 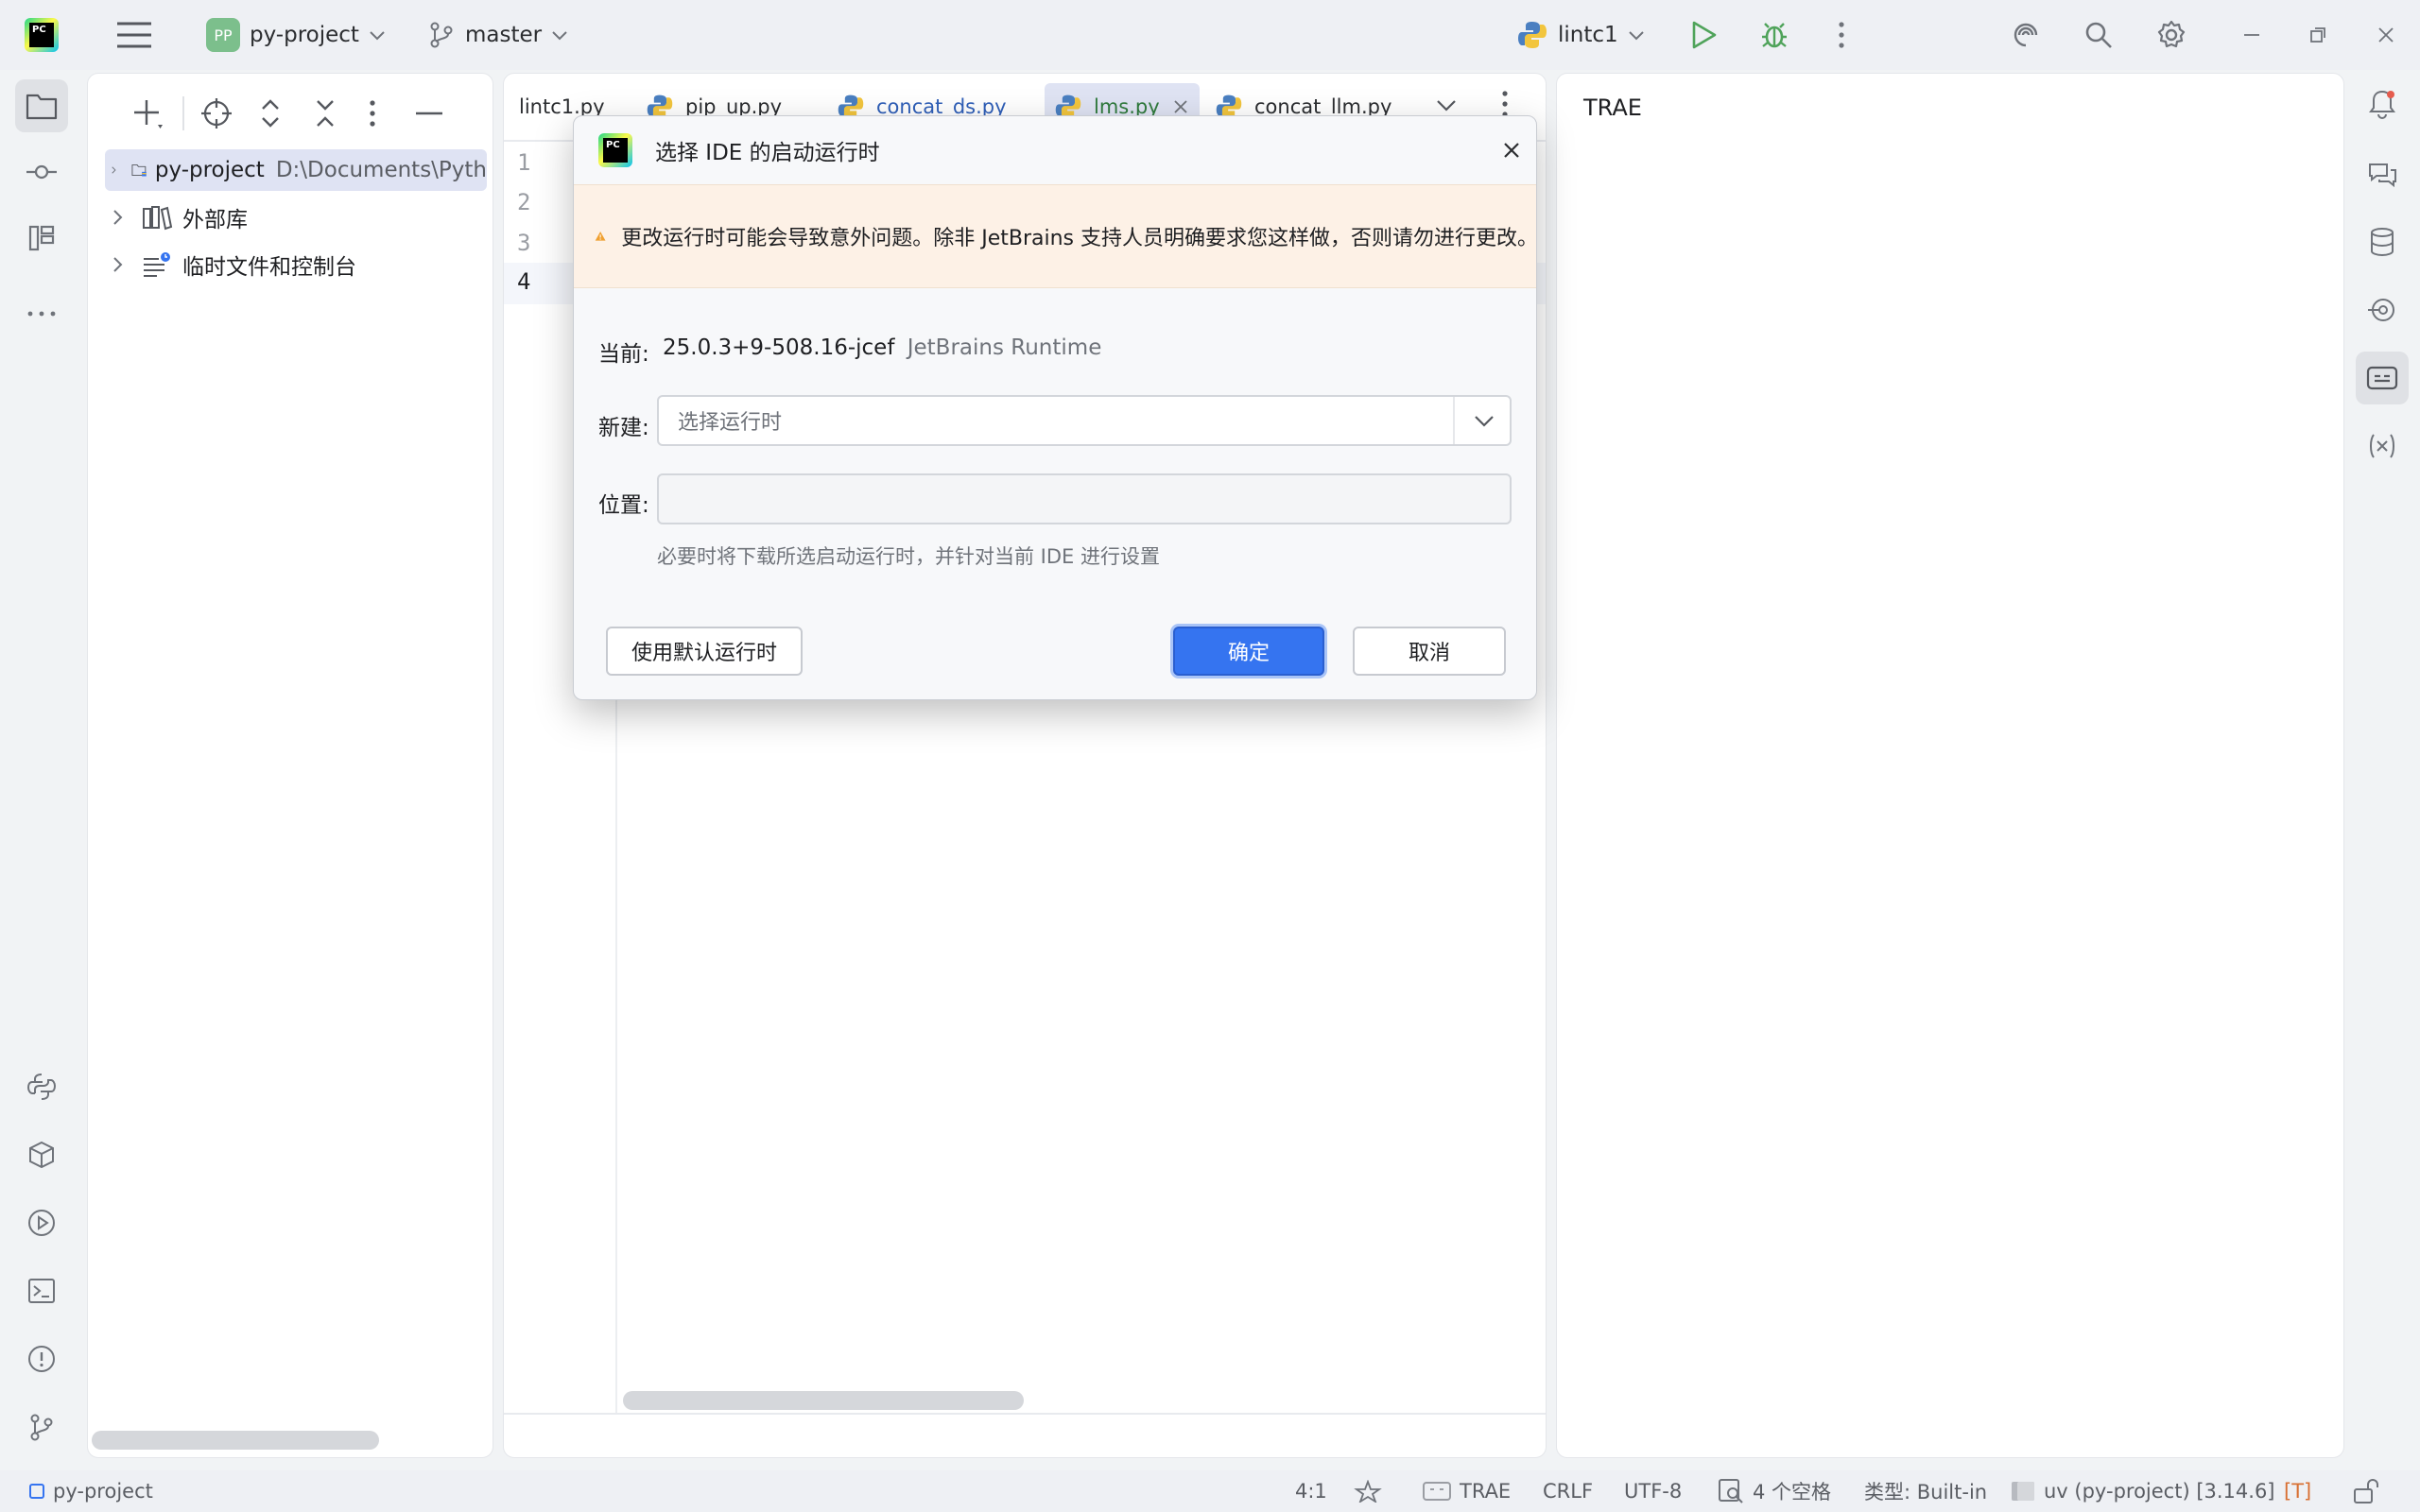 I want to click on preview-icon, so click(x=2382, y=378).